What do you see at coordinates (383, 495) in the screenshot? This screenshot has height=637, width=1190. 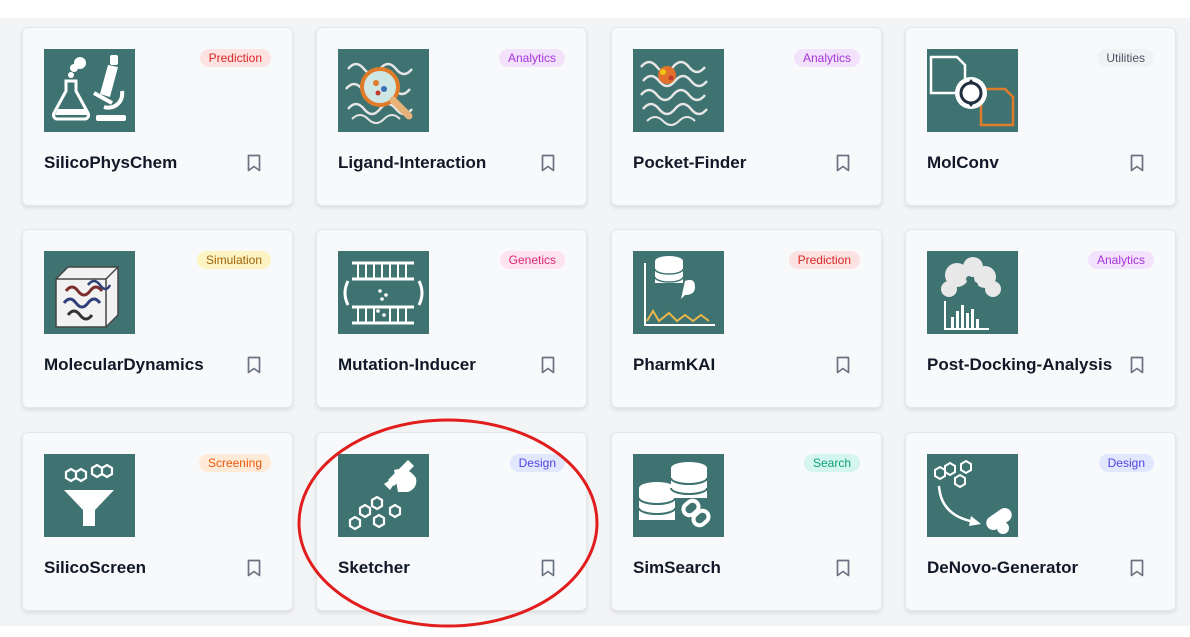 I see `hand-pen-molecules-icon` at bounding box center [383, 495].